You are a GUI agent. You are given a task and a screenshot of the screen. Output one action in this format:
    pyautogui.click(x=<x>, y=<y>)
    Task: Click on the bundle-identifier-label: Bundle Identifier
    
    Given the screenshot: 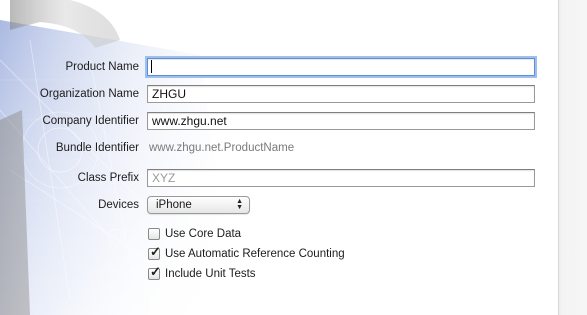 What is the action you would take?
    pyautogui.click(x=97, y=148)
    